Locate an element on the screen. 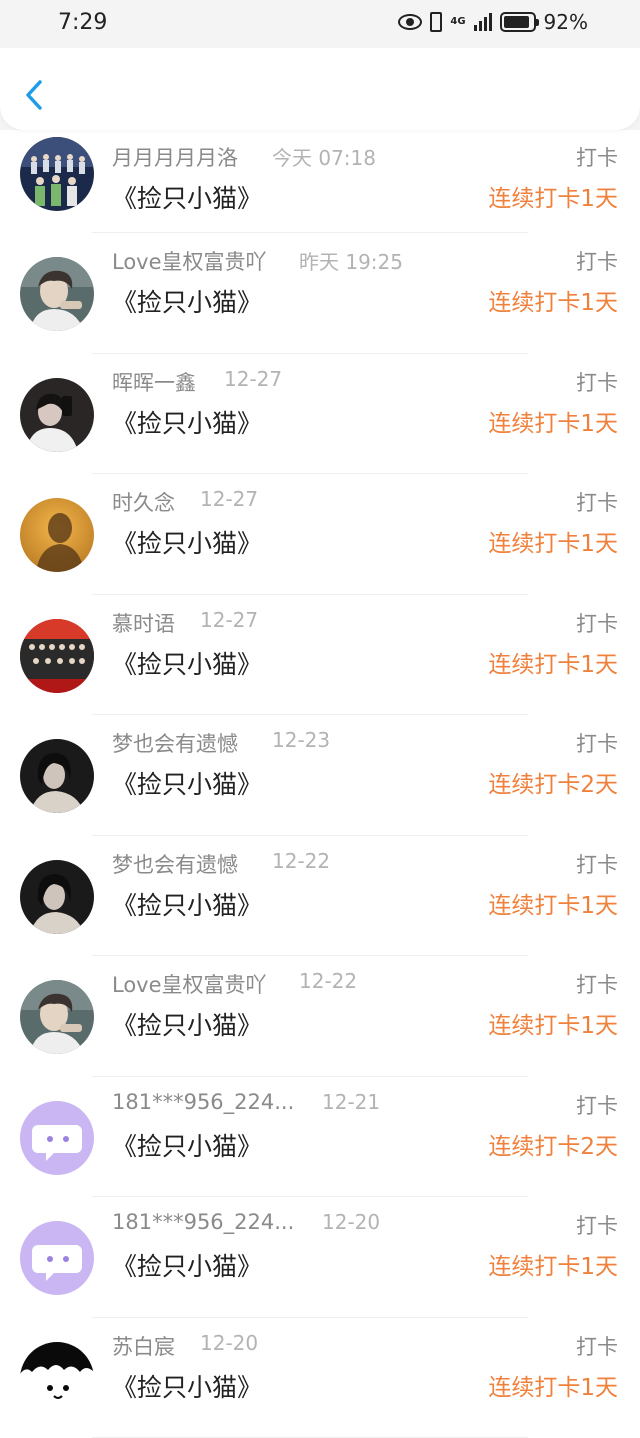  status-icons: 4G 92% is located at coordinates (493, 22).